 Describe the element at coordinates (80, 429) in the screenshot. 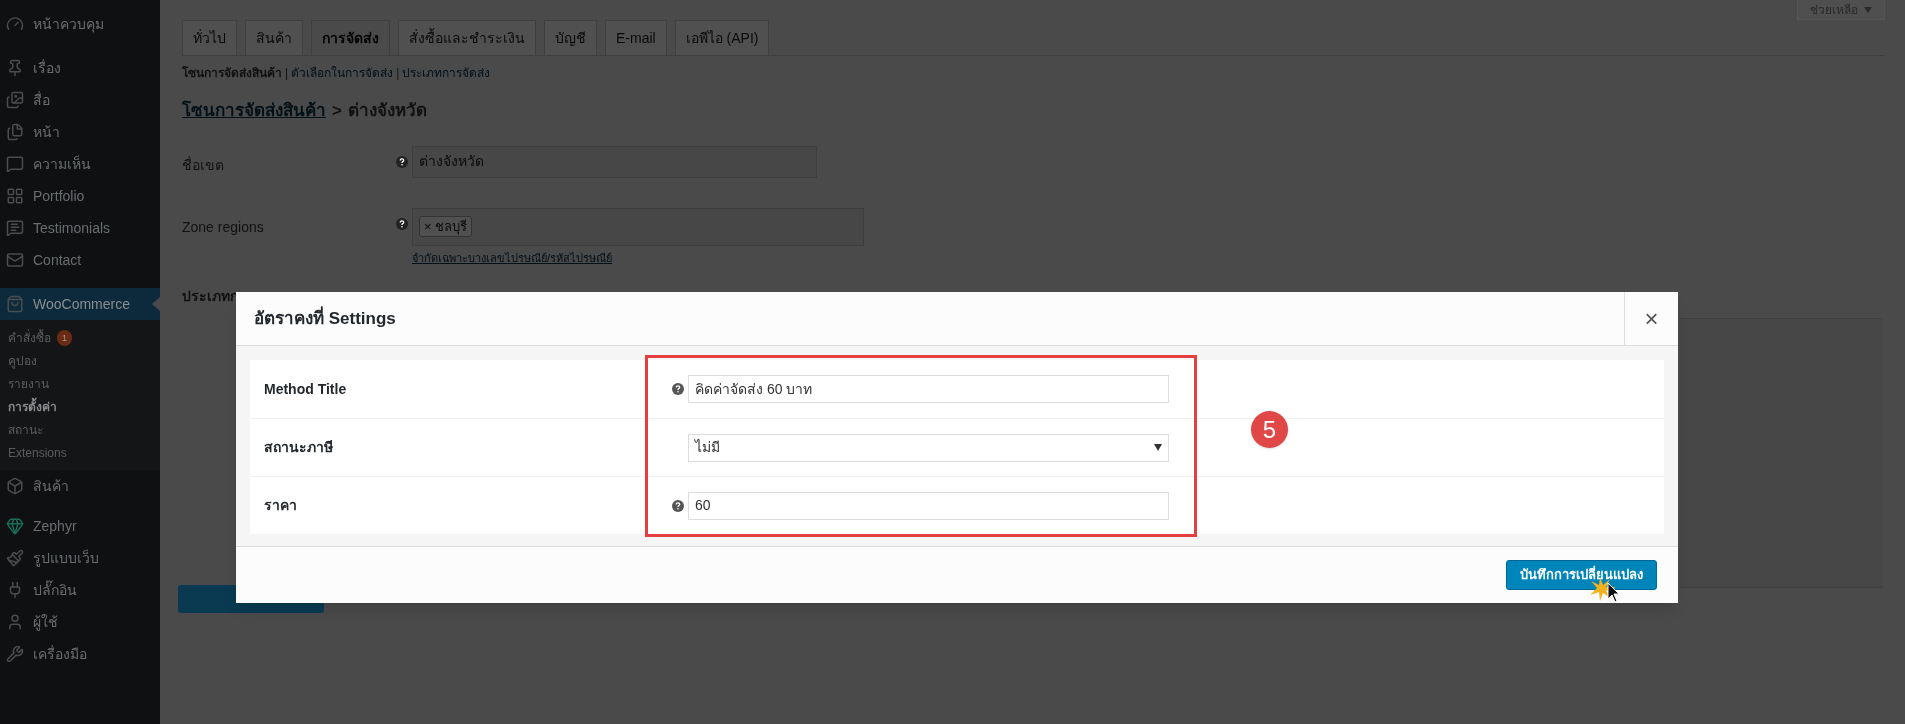

I see `submenu-item: สถานะ` at that location.